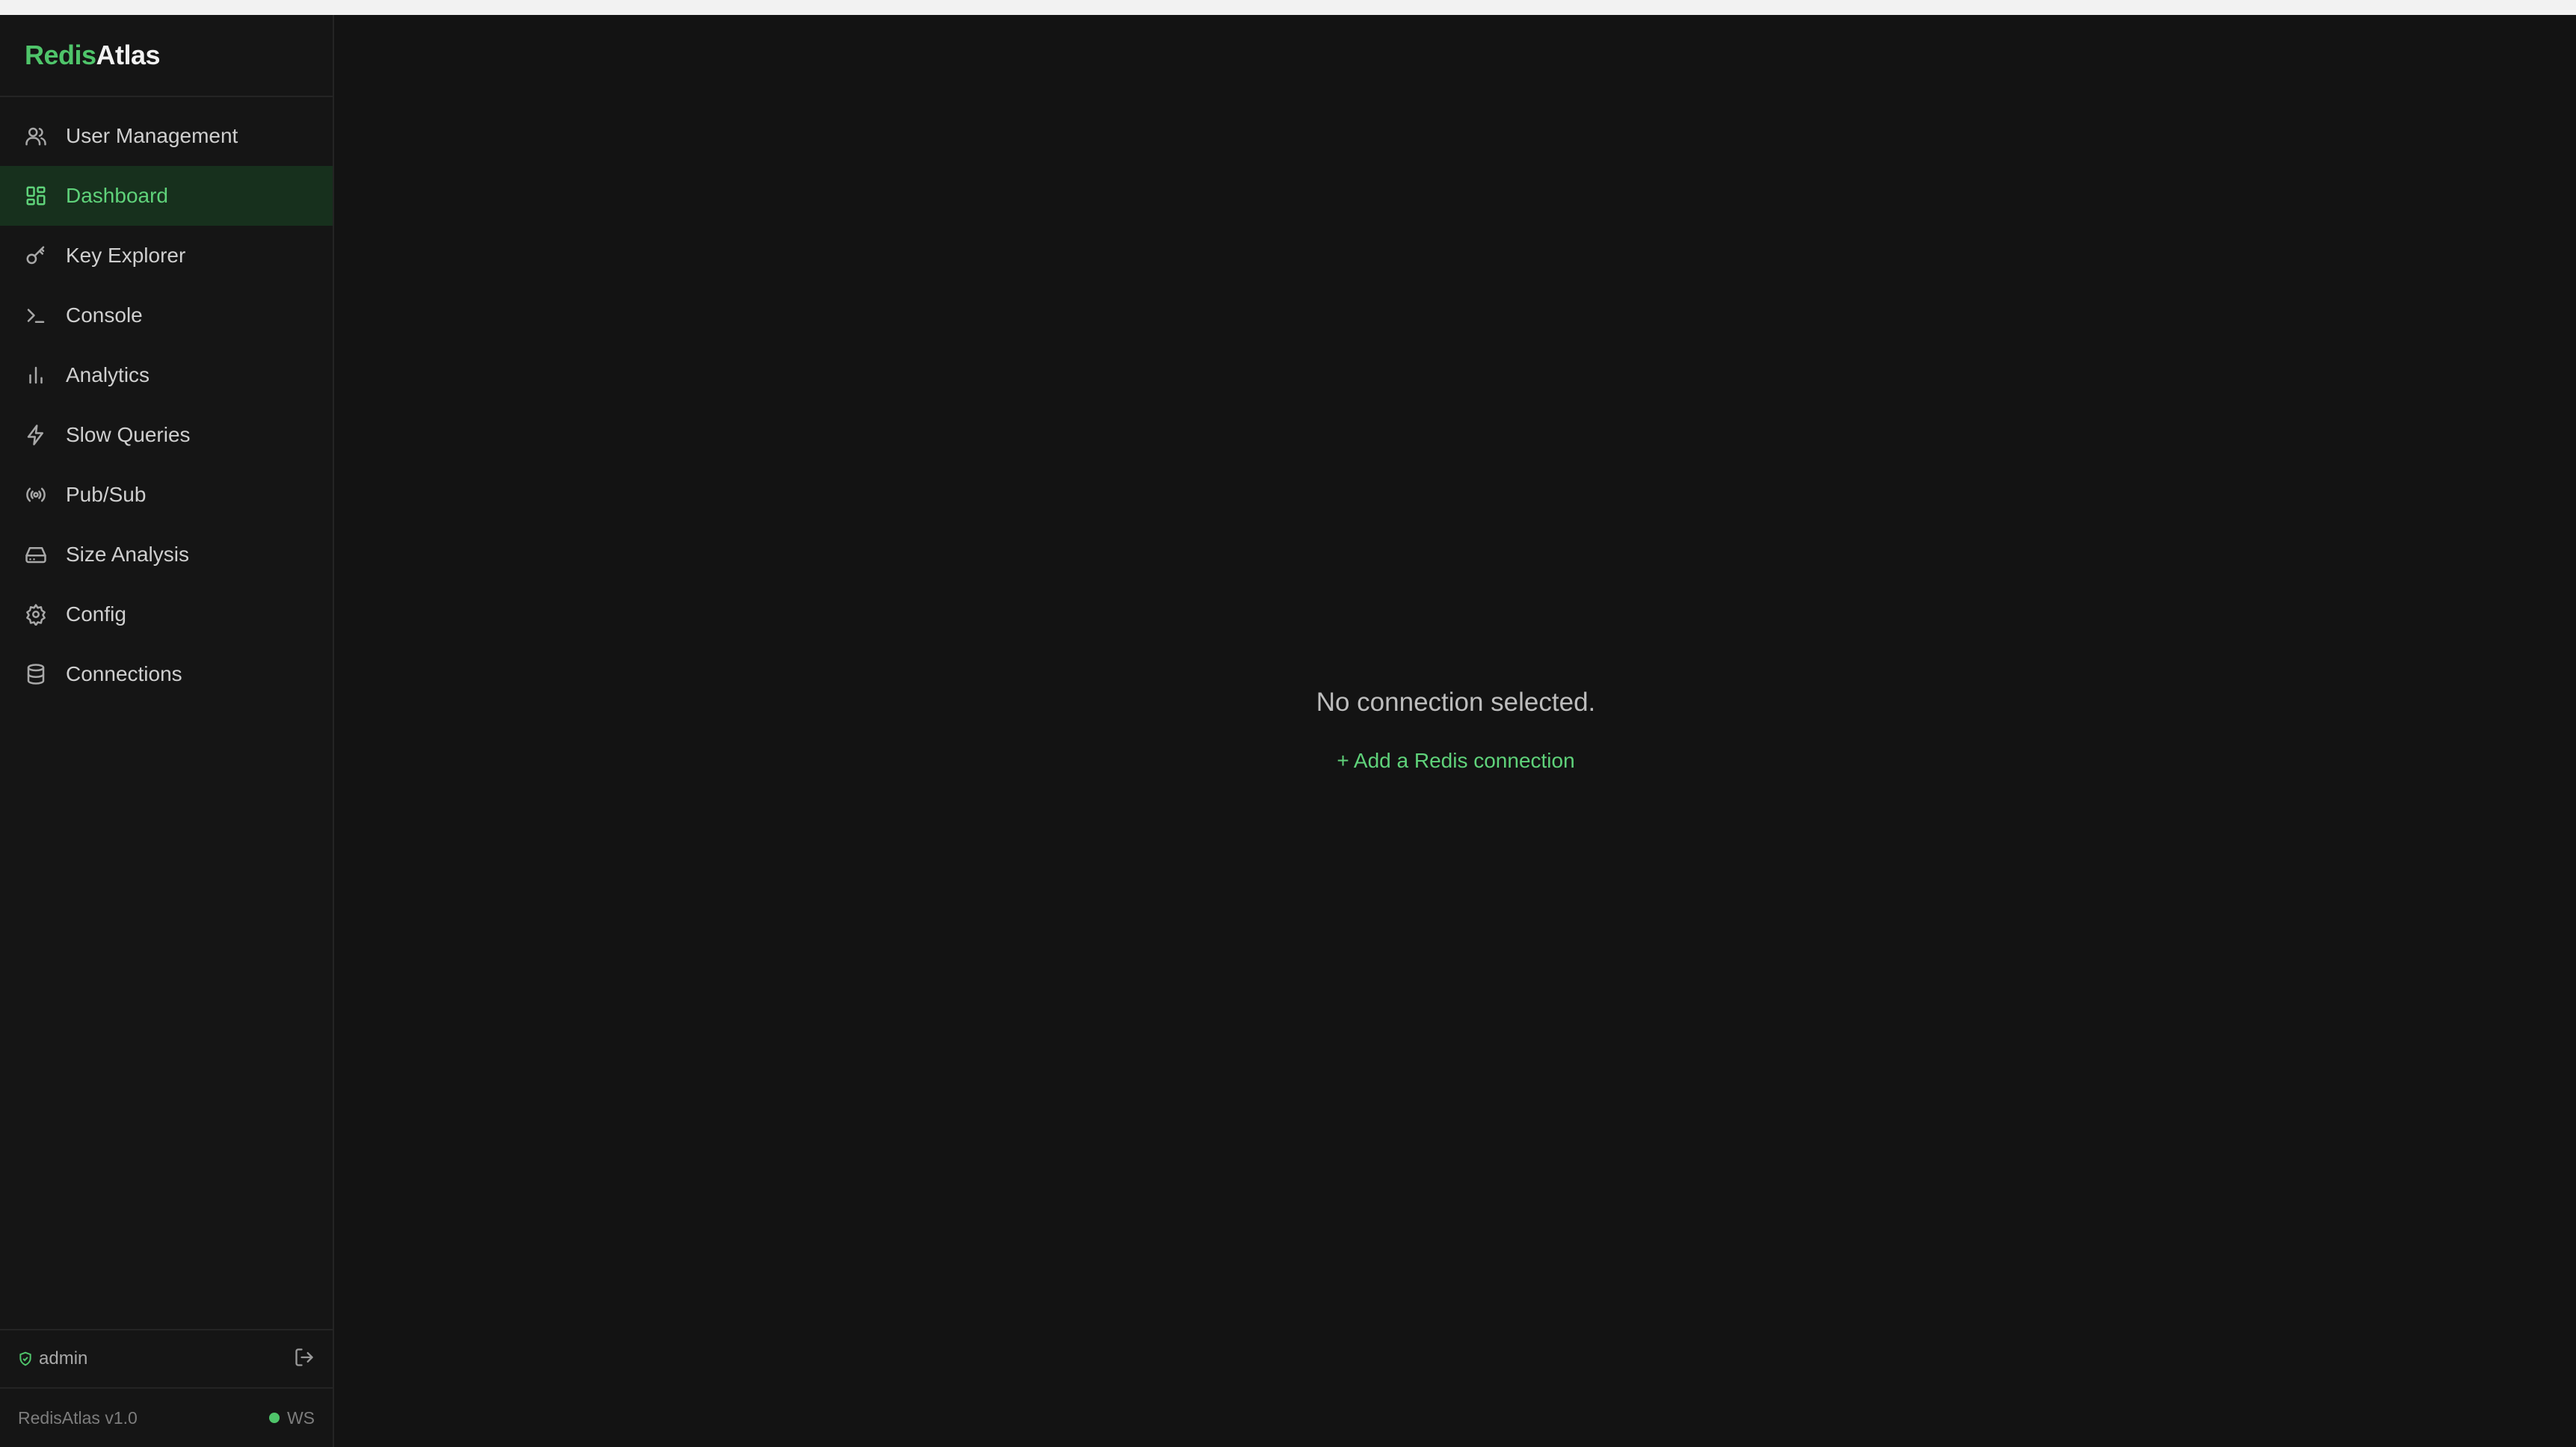 The width and height of the screenshot is (2576, 1447). I want to click on sidebar-item-connections: Connections, so click(166, 674).